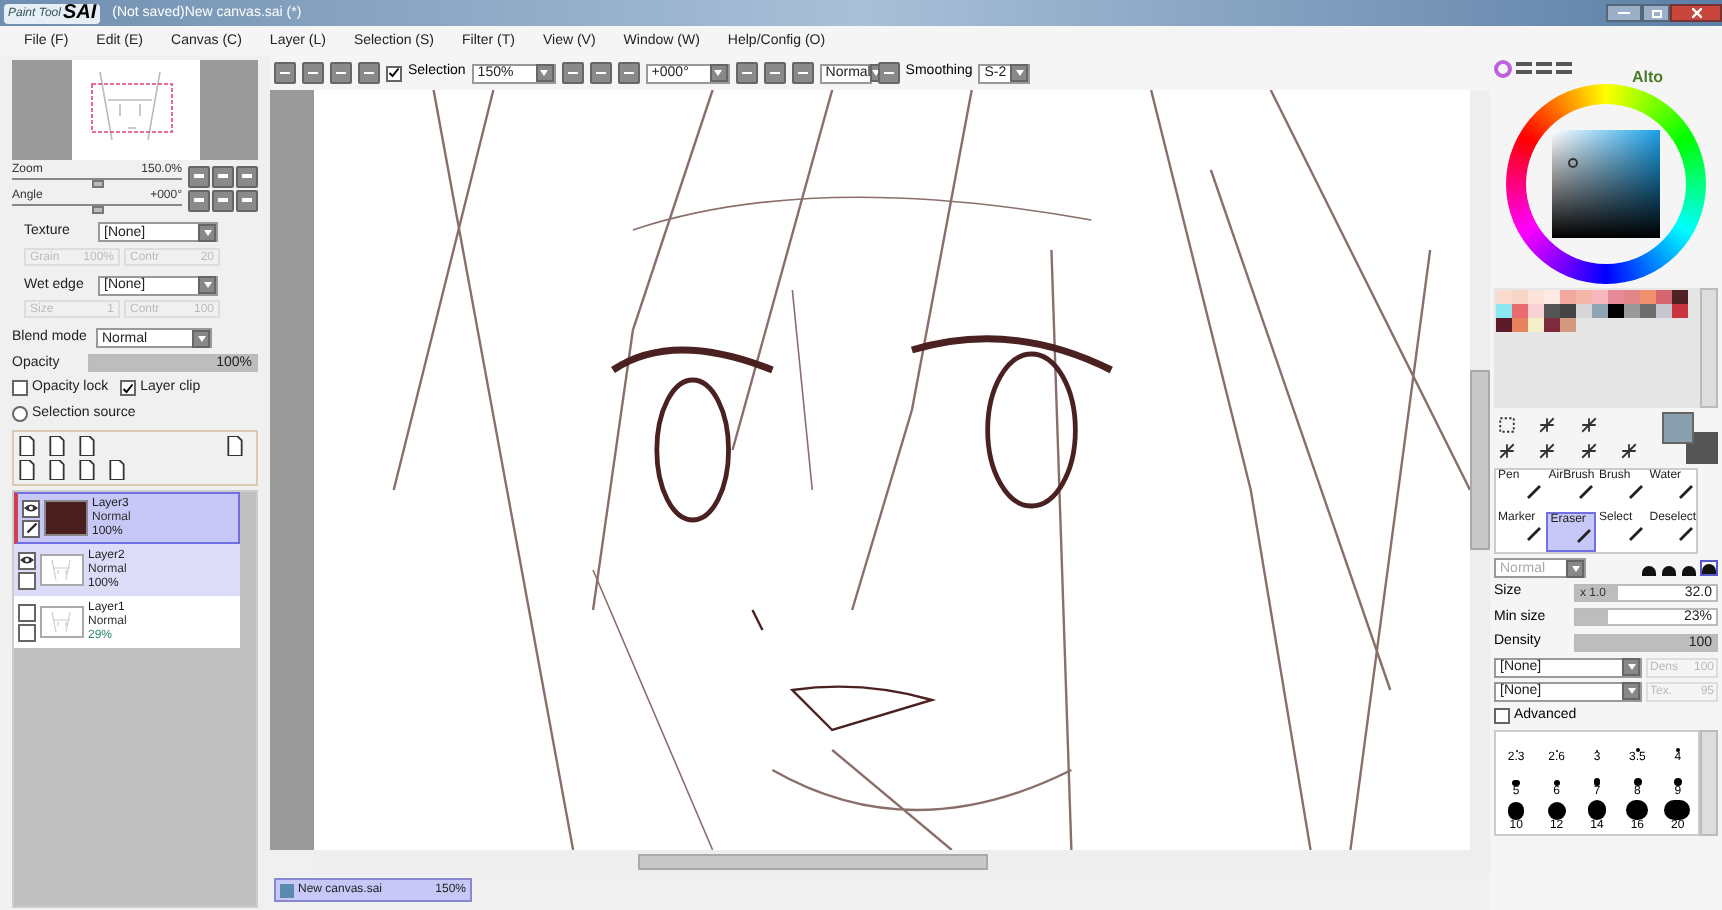 The height and width of the screenshot is (910, 1722). What do you see at coordinates (1507, 425) in the screenshot?
I see `select-rect-icon` at bounding box center [1507, 425].